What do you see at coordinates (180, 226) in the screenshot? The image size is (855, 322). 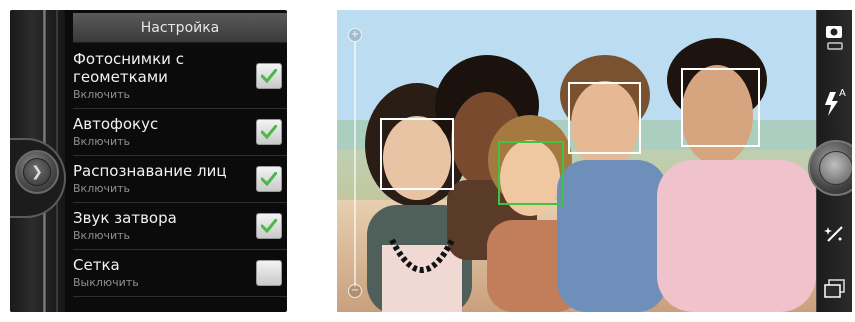 I see `setting-shutter-sound: Звук затвора Включить` at bounding box center [180, 226].